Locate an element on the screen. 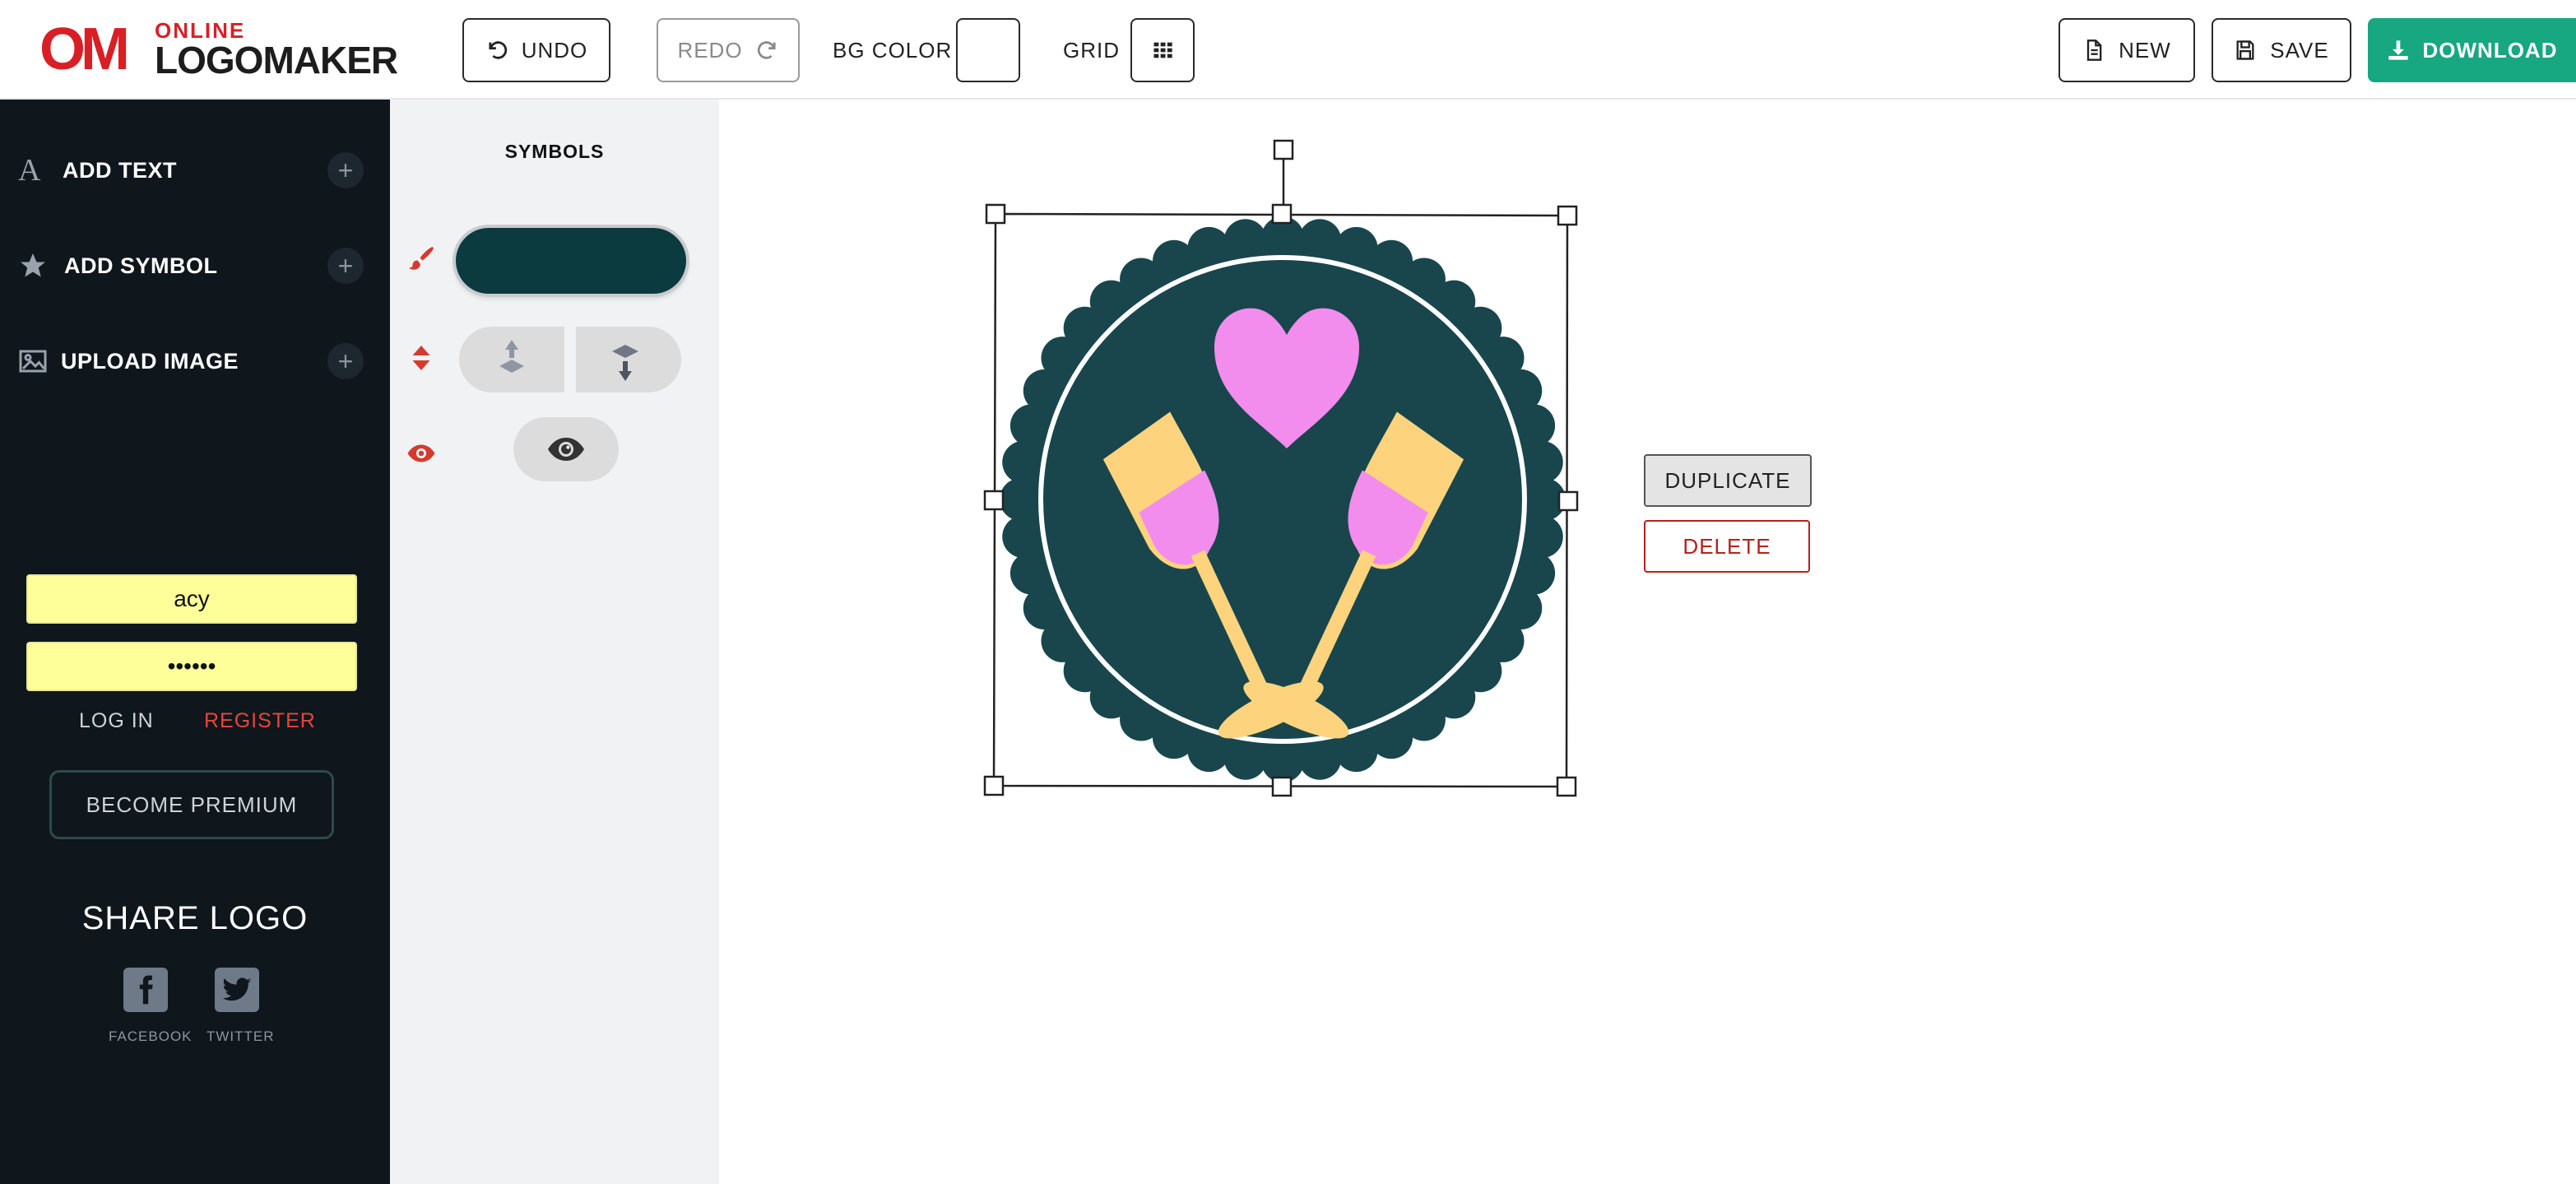 The image size is (2576, 1184). logo-wordmark: LOGOMAKER is located at coordinates (276, 60).